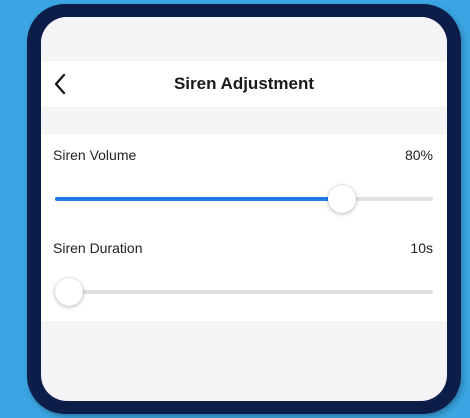 The height and width of the screenshot is (418, 470). What do you see at coordinates (244, 39) in the screenshot?
I see `status-area` at bounding box center [244, 39].